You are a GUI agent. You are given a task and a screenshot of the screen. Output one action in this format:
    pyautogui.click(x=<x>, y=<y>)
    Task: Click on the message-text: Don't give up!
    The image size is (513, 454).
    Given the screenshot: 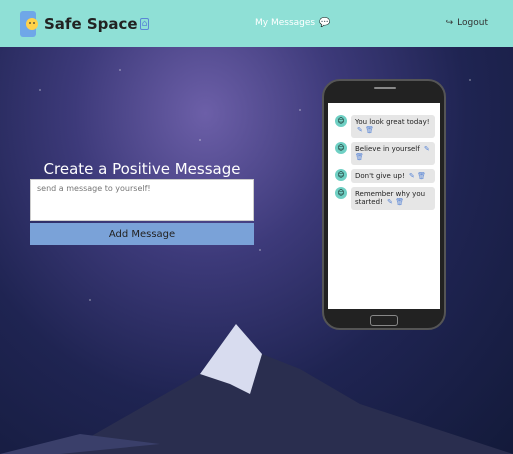 What is the action you would take?
    pyautogui.click(x=380, y=175)
    